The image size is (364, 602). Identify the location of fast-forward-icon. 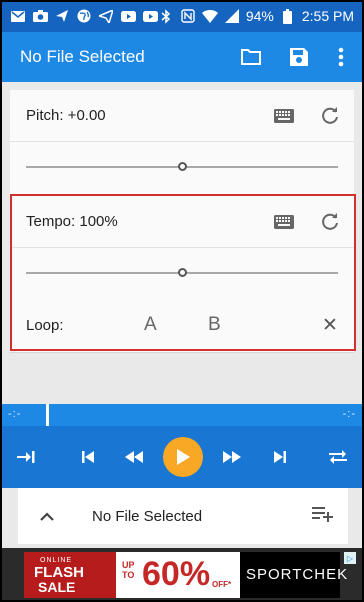
(232, 457).